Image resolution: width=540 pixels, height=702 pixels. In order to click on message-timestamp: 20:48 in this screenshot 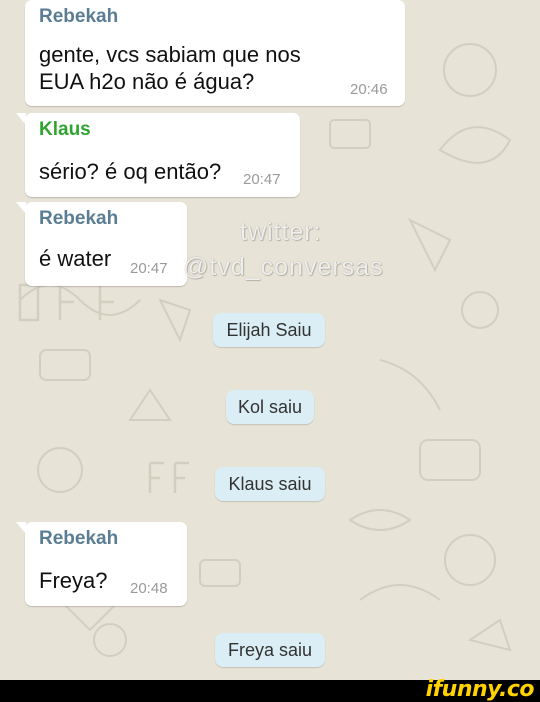, I will do `click(149, 588)`.